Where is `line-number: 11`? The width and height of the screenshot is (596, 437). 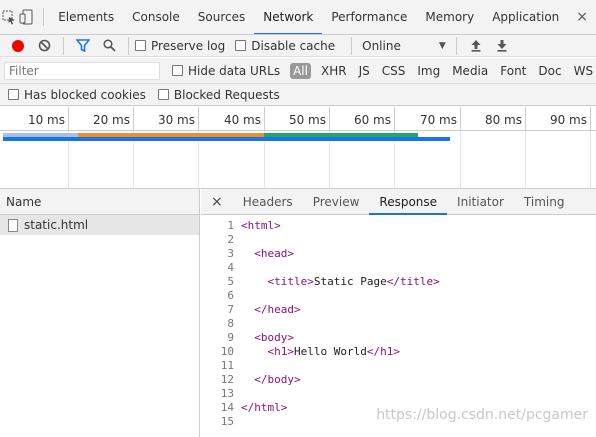 line-number: 11 is located at coordinates (227, 365).